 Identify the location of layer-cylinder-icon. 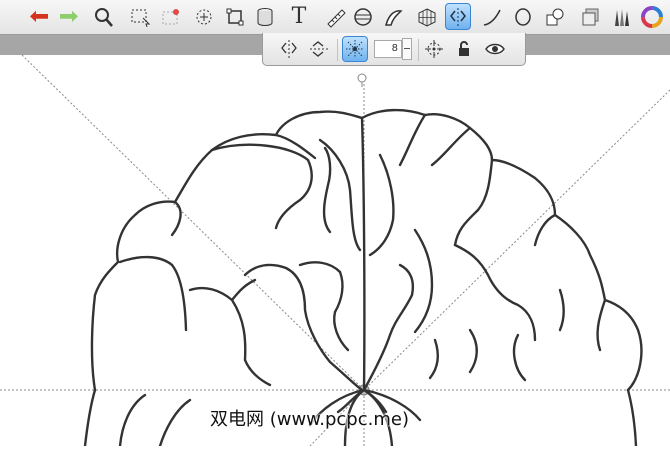
(265, 16).